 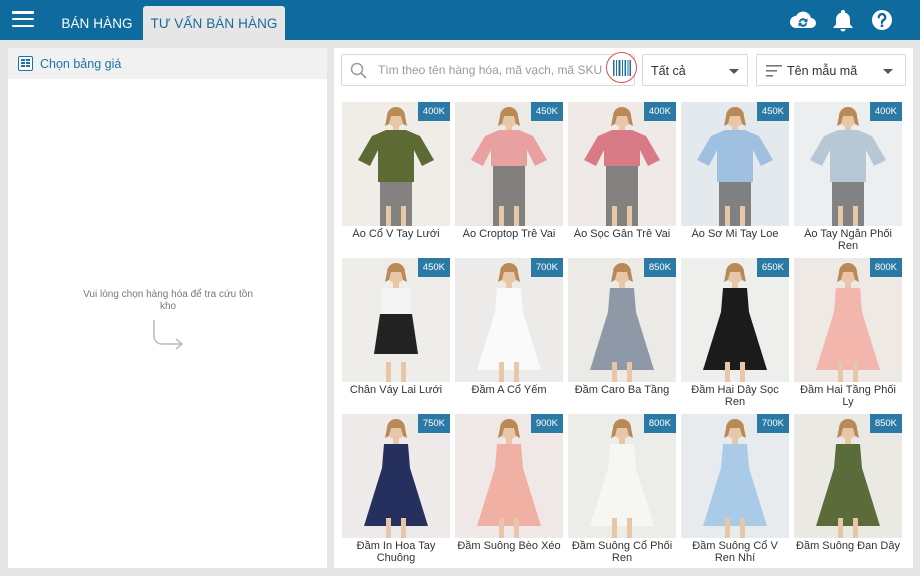 What do you see at coordinates (848, 396) in the screenshot?
I see `product-name: Đầm Hai Tầng Phối Ly` at bounding box center [848, 396].